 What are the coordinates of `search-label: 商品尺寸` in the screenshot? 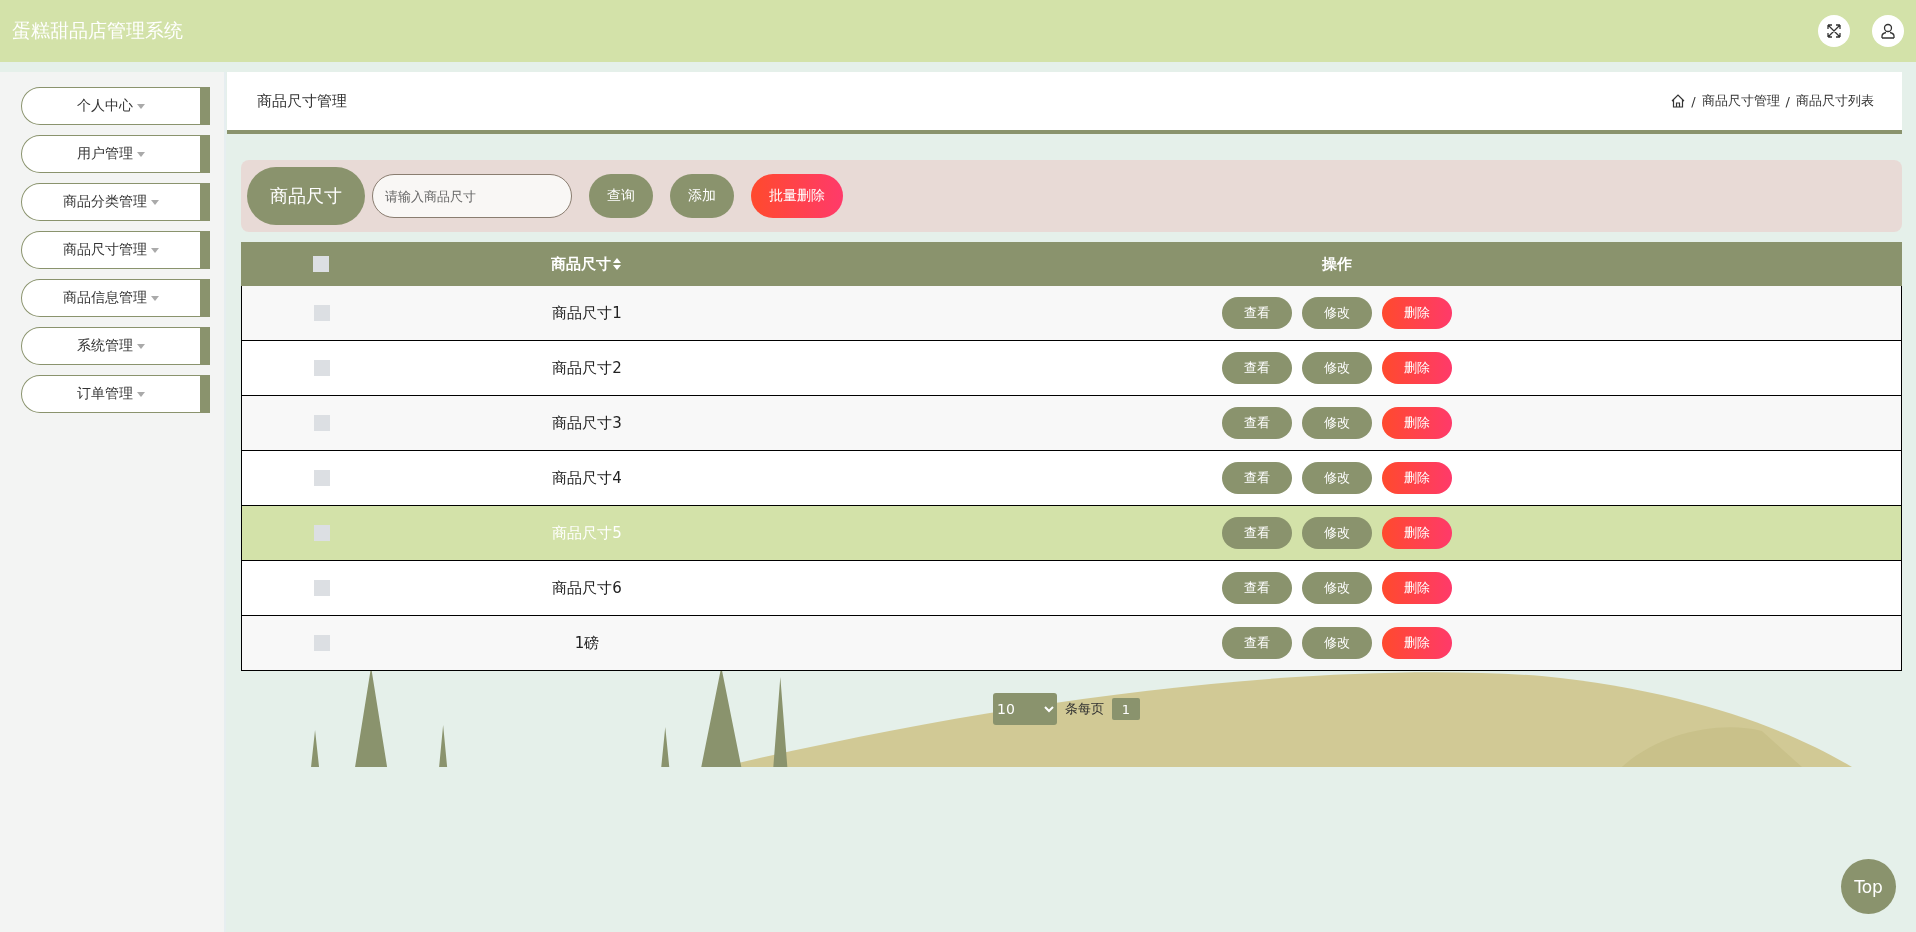 It's located at (306, 196).